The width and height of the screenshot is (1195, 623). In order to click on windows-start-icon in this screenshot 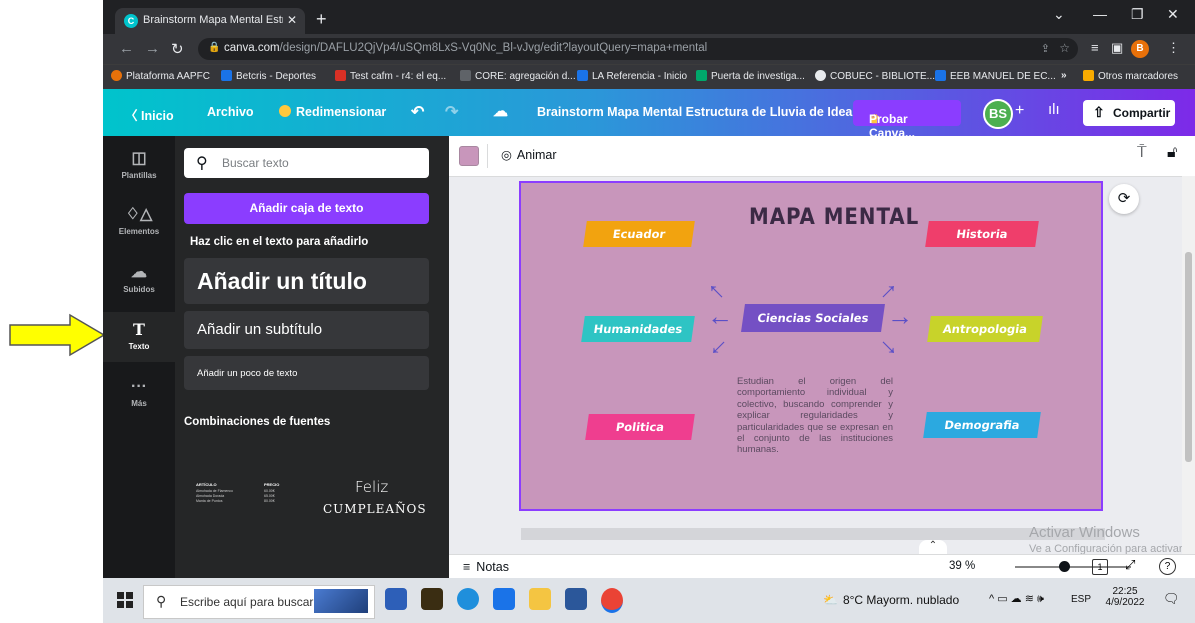, I will do `click(125, 600)`.